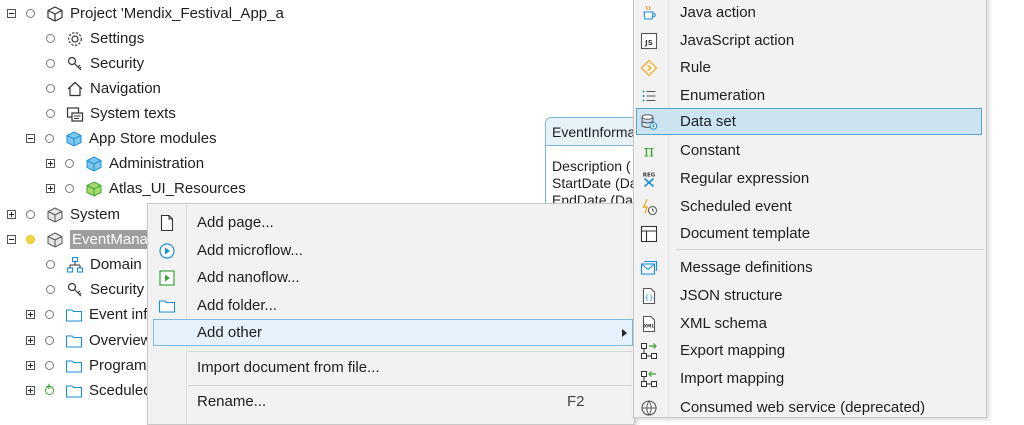 The width and height of the screenshot is (1024, 425). I want to click on menu-item-javascript-action: JS JavaScript action, so click(810, 40).